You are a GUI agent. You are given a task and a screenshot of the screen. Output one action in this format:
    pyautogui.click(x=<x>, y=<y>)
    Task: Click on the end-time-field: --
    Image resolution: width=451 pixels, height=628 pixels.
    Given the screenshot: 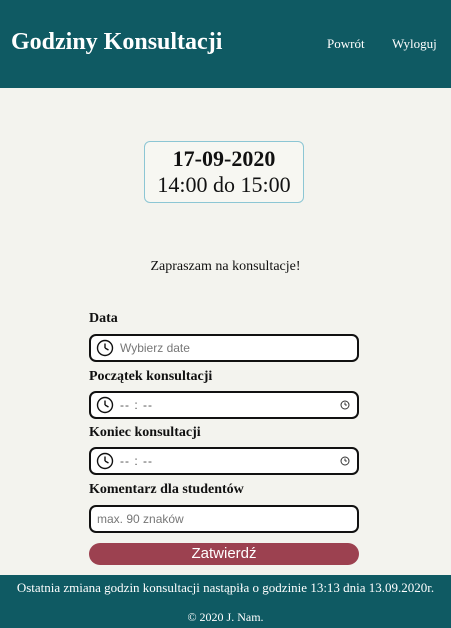 What is the action you would take?
    pyautogui.click(x=224, y=461)
    